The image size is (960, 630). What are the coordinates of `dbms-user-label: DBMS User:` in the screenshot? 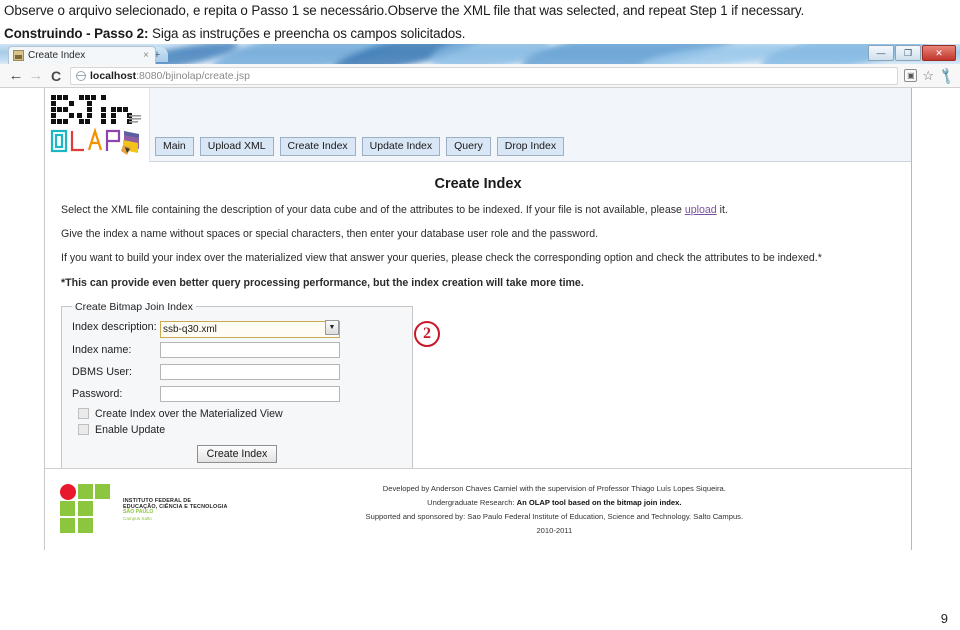 It's located at (102, 371).